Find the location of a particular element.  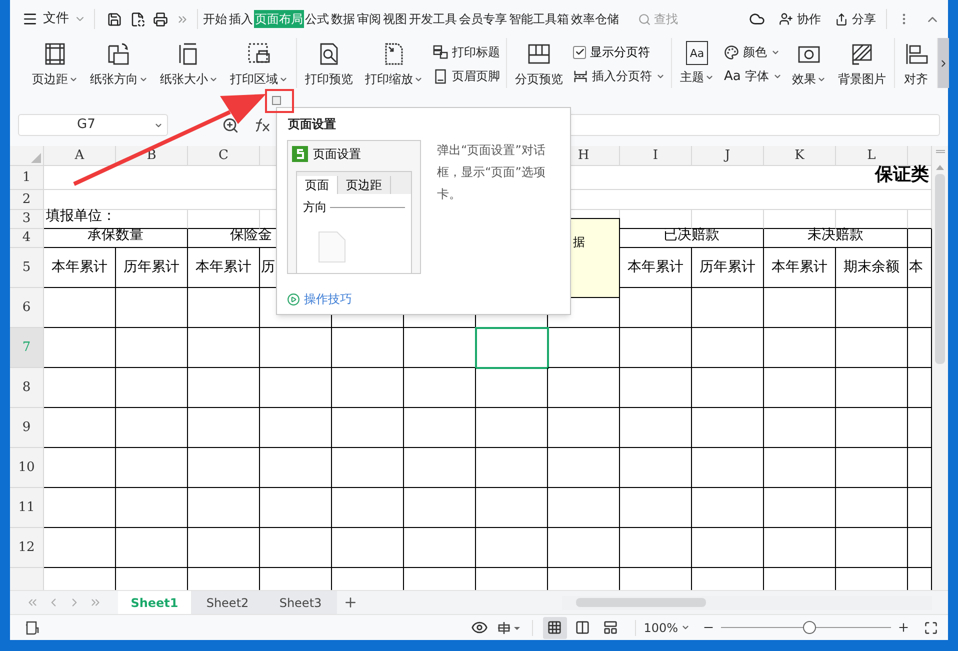

ribbon-tab: 视图 is located at coordinates (395, 19).